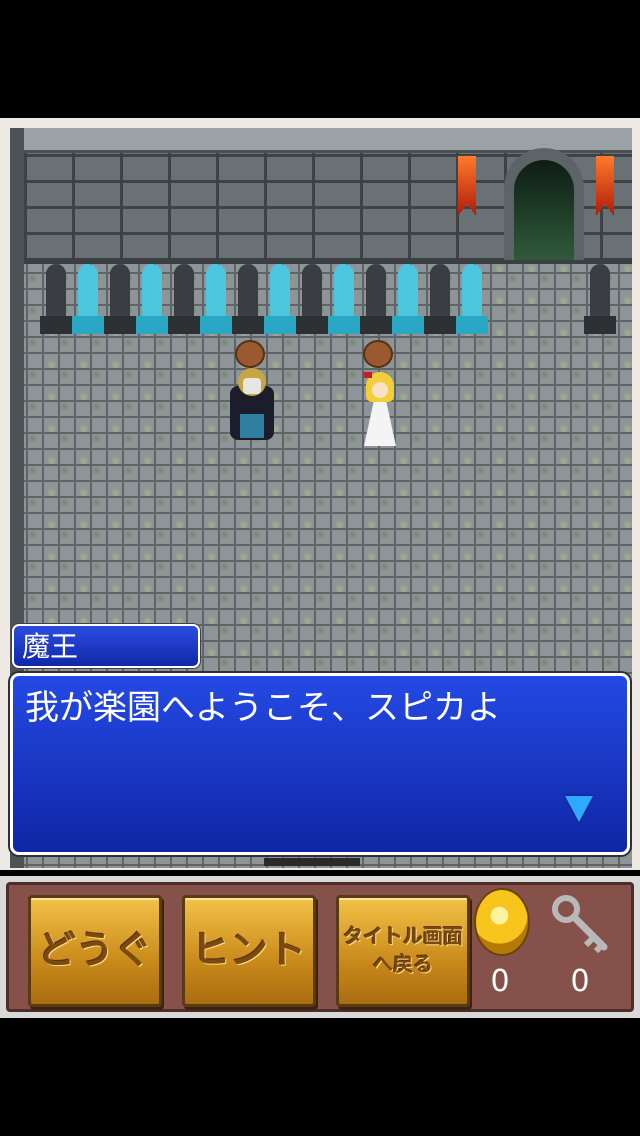 The height and width of the screenshot is (1136, 640). What do you see at coordinates (106, 646) in the screenshot?
I see `speaker-name-box: 魔王` at bounding box center [106, 646].